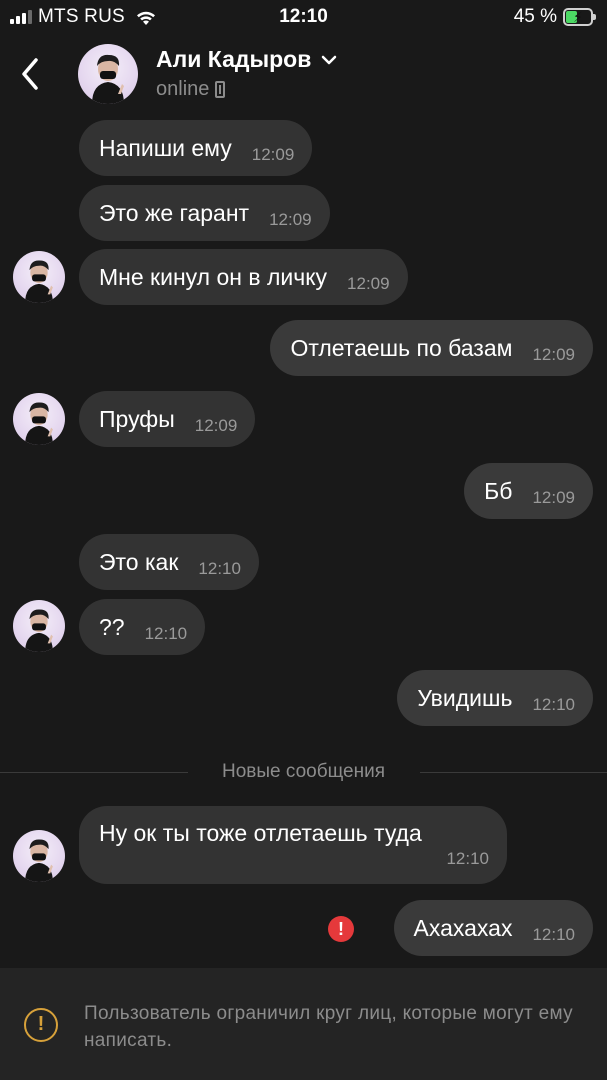 The image size is (607, 1080). Describe the element at coordinates (498, 490) in the screenshot. I see `message-text: Бб` at that location.